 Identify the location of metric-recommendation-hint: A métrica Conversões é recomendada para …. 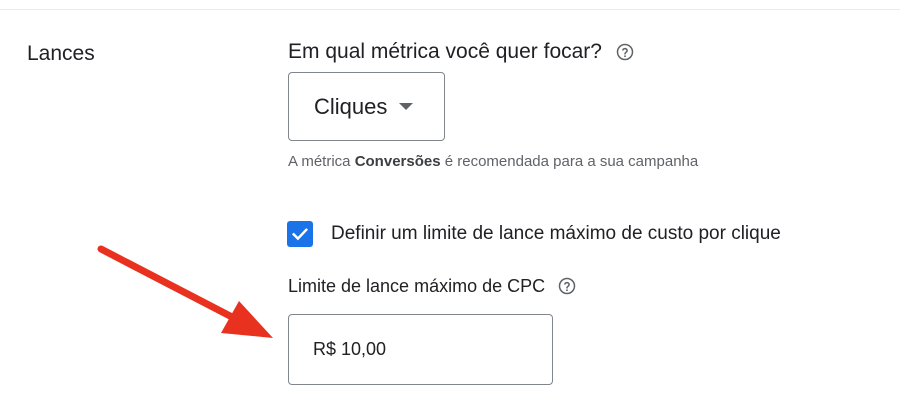
(493, 162).